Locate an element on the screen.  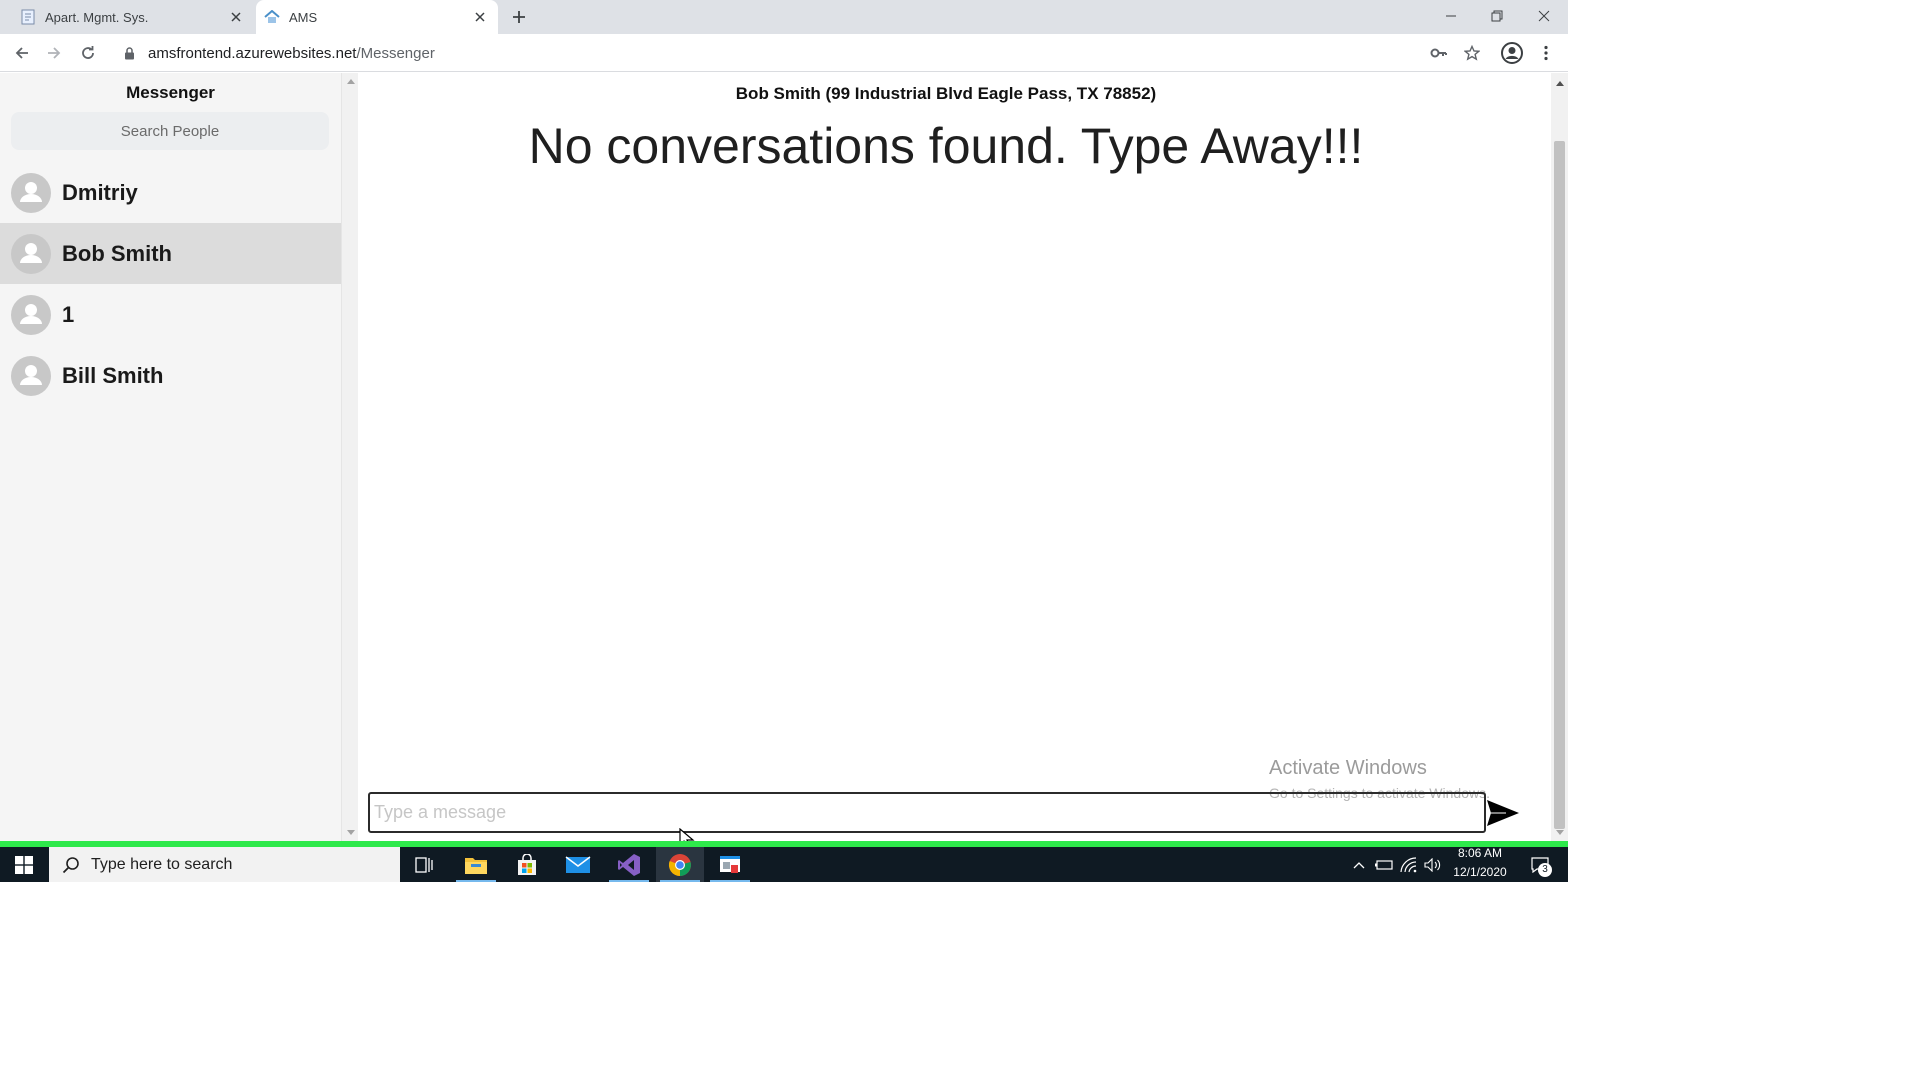
file-explorer-button is located at coordinates (476, 864).